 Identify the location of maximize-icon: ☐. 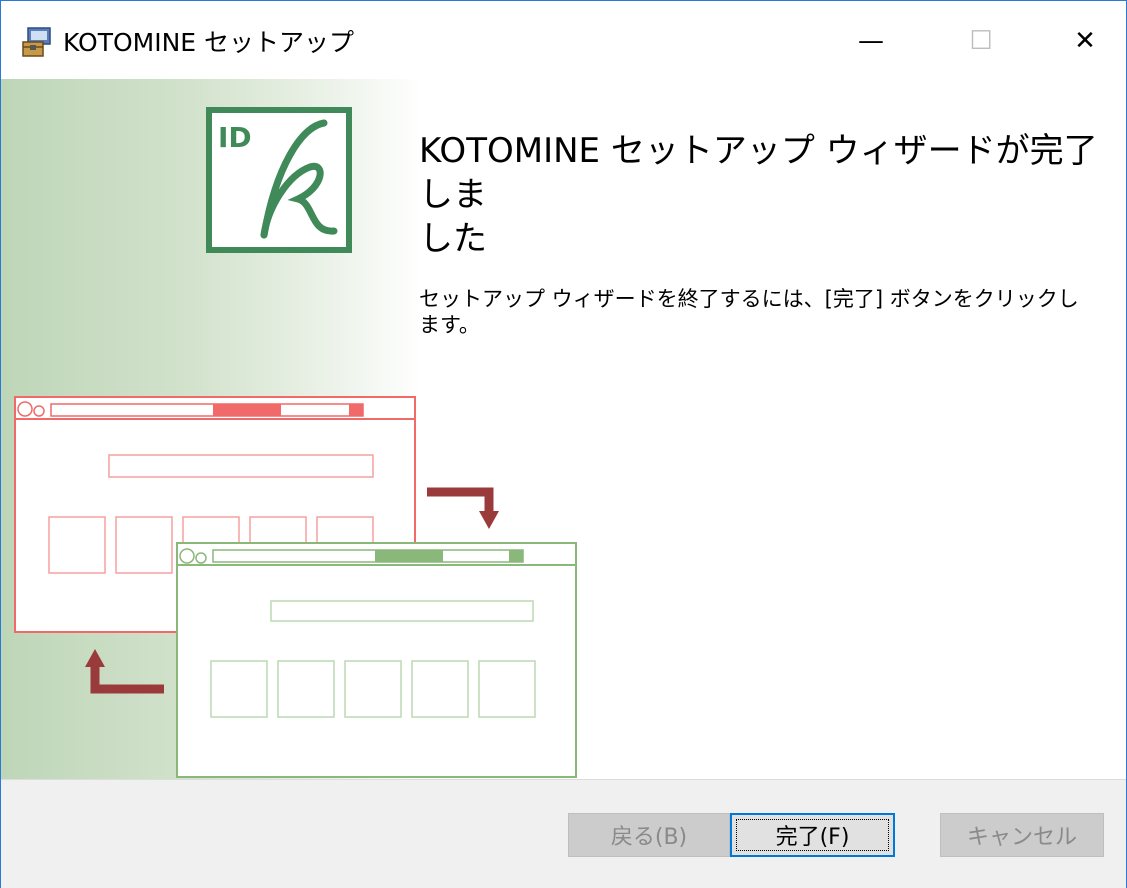
(981, 41).